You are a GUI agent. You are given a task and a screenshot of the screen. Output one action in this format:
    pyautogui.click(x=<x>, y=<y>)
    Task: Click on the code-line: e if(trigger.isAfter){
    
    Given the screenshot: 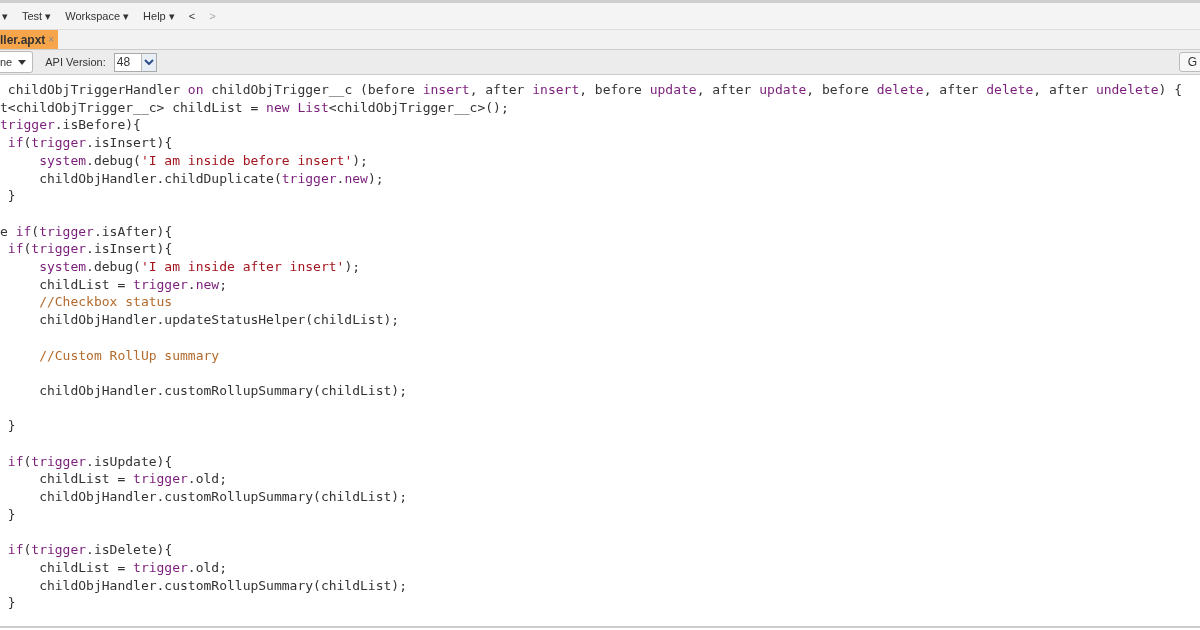 What is the action you would take?
    pyautogui.click(x=86, y=231)
    